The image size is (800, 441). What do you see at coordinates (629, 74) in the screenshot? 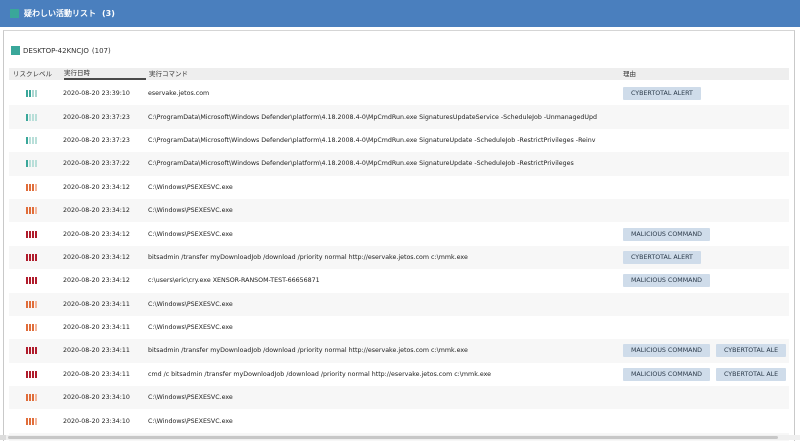
I see `column-reason: 理由` at bounding box center [629, 74].